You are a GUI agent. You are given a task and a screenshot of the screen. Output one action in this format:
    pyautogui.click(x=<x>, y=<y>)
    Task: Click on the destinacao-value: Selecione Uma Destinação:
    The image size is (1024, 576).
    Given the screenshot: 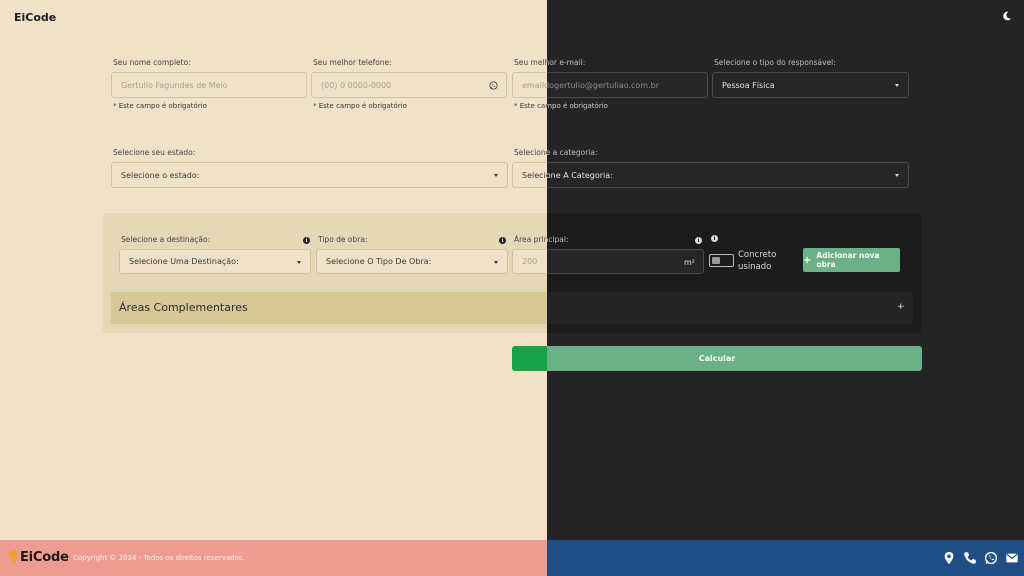 What is the action you would take?
    pyautogui.click(x=184, y=261)
    